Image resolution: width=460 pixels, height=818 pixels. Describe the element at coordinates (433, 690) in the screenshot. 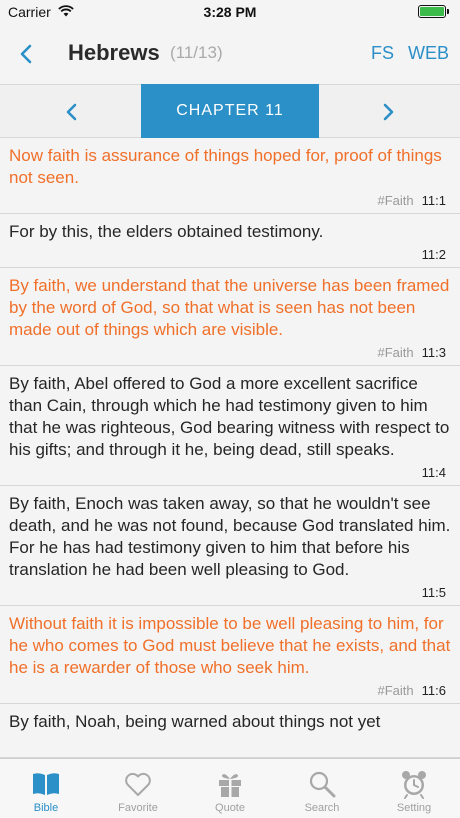

I see `verse-reference: 11:6` at that location.